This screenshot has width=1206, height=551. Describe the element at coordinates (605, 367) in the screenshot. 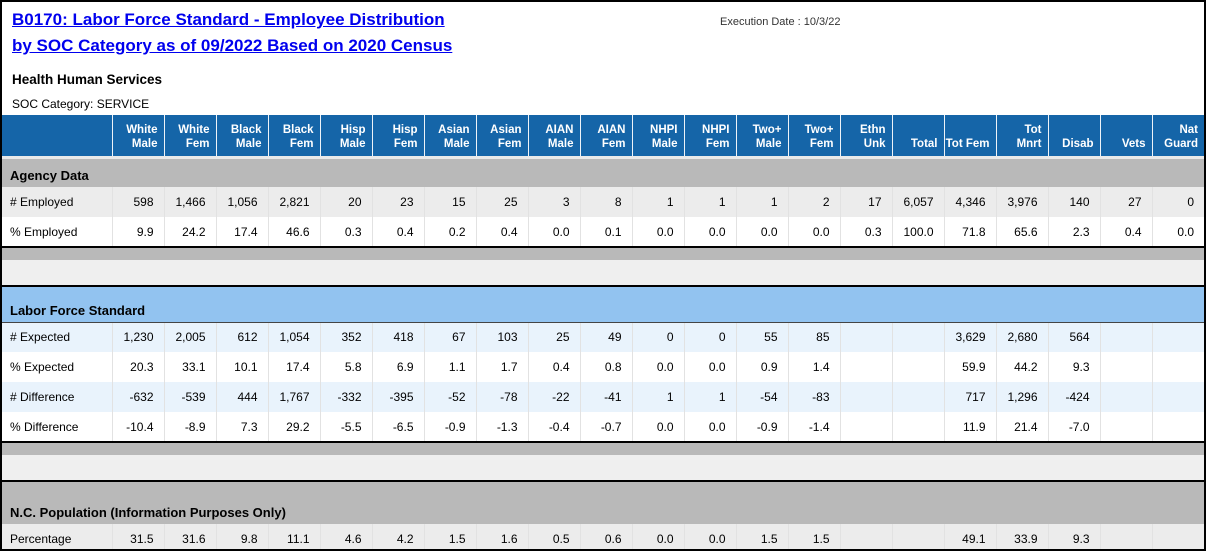

I see `cell-expected-aian-fem: 0.8` at that location.